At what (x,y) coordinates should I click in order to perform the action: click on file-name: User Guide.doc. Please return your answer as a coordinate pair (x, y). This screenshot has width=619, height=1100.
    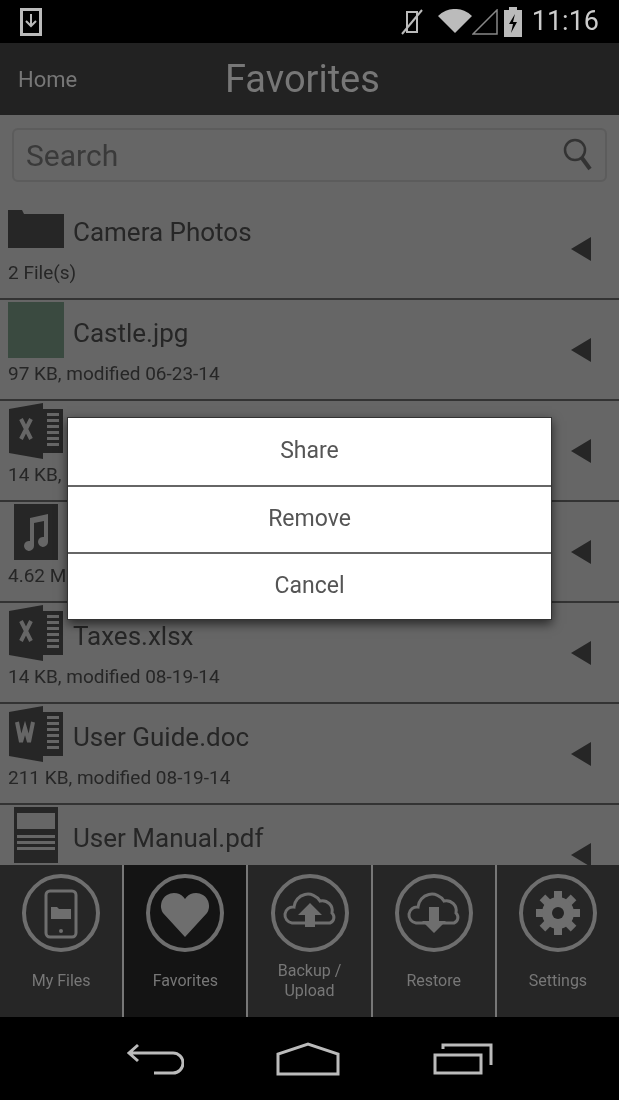
    Looking at the image, I should click on (161, 737).